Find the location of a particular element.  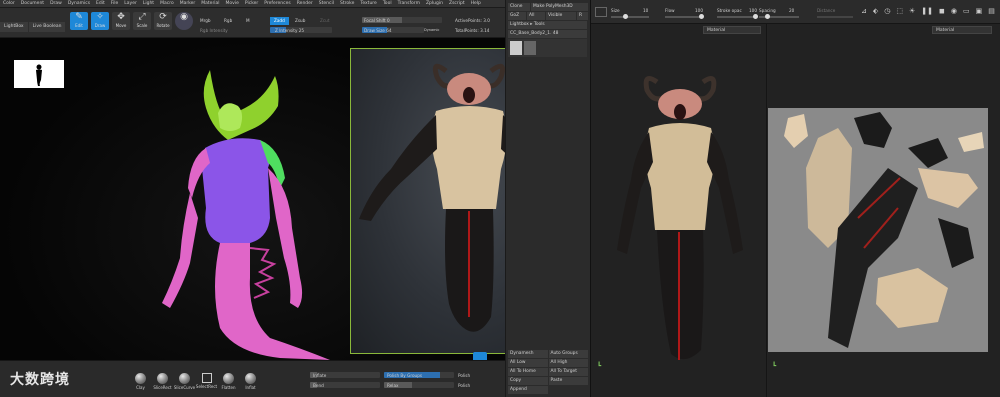

scene-icon: ⬚ is located at coordinates (899, 11).